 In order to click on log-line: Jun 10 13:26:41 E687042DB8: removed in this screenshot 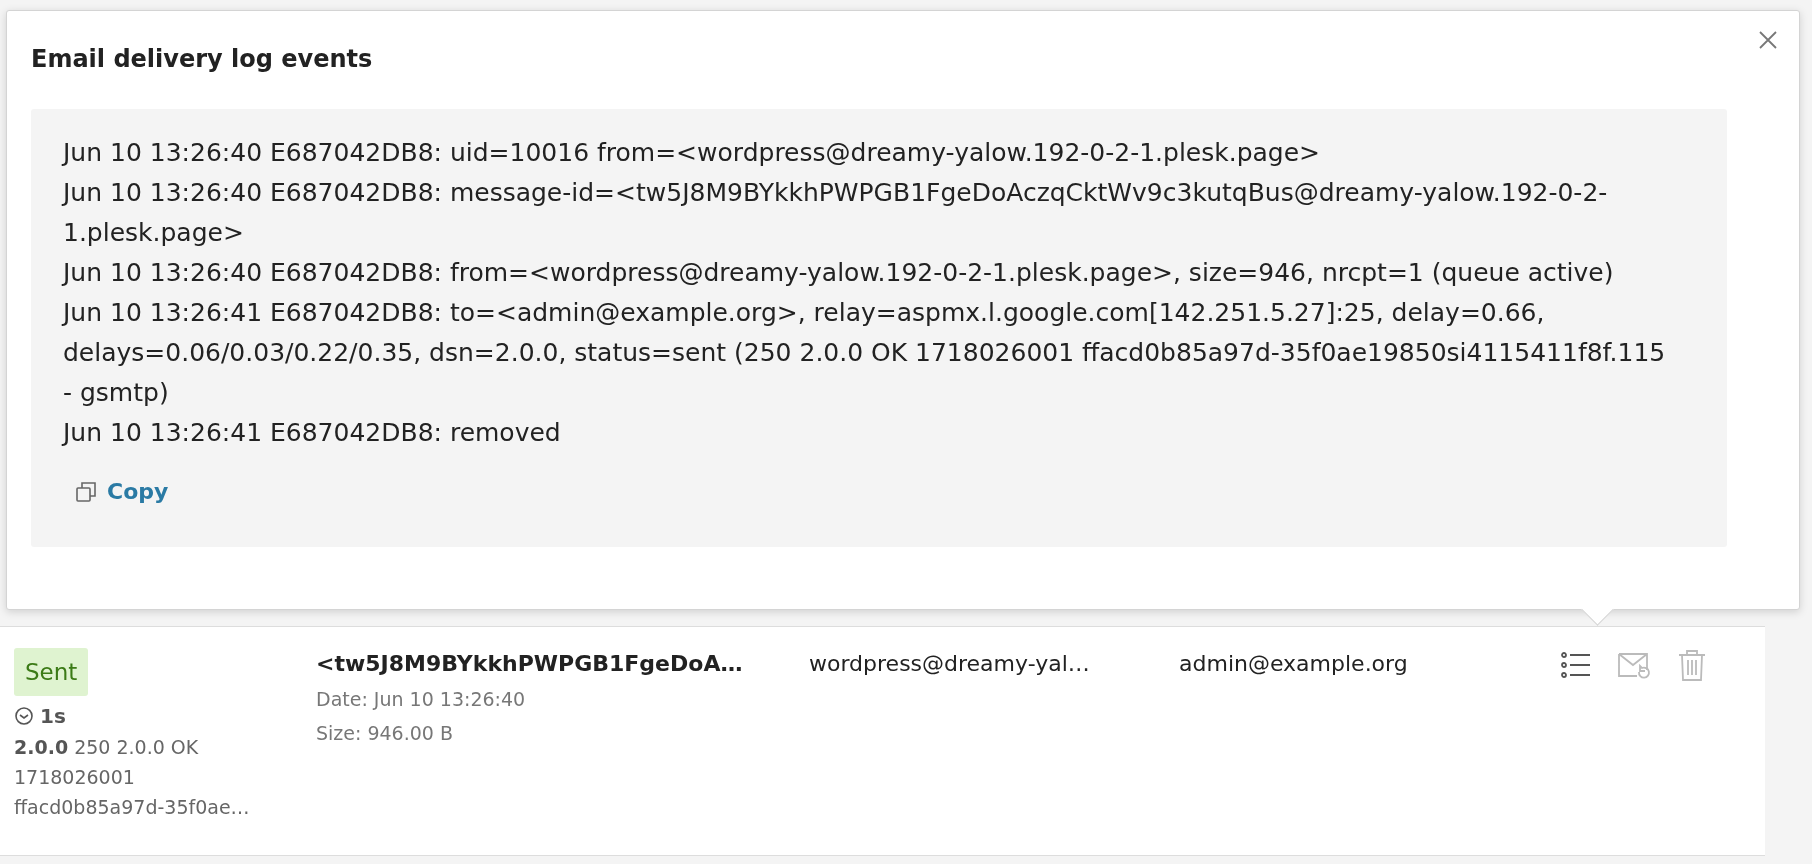, I will do `click(312, 433)`.